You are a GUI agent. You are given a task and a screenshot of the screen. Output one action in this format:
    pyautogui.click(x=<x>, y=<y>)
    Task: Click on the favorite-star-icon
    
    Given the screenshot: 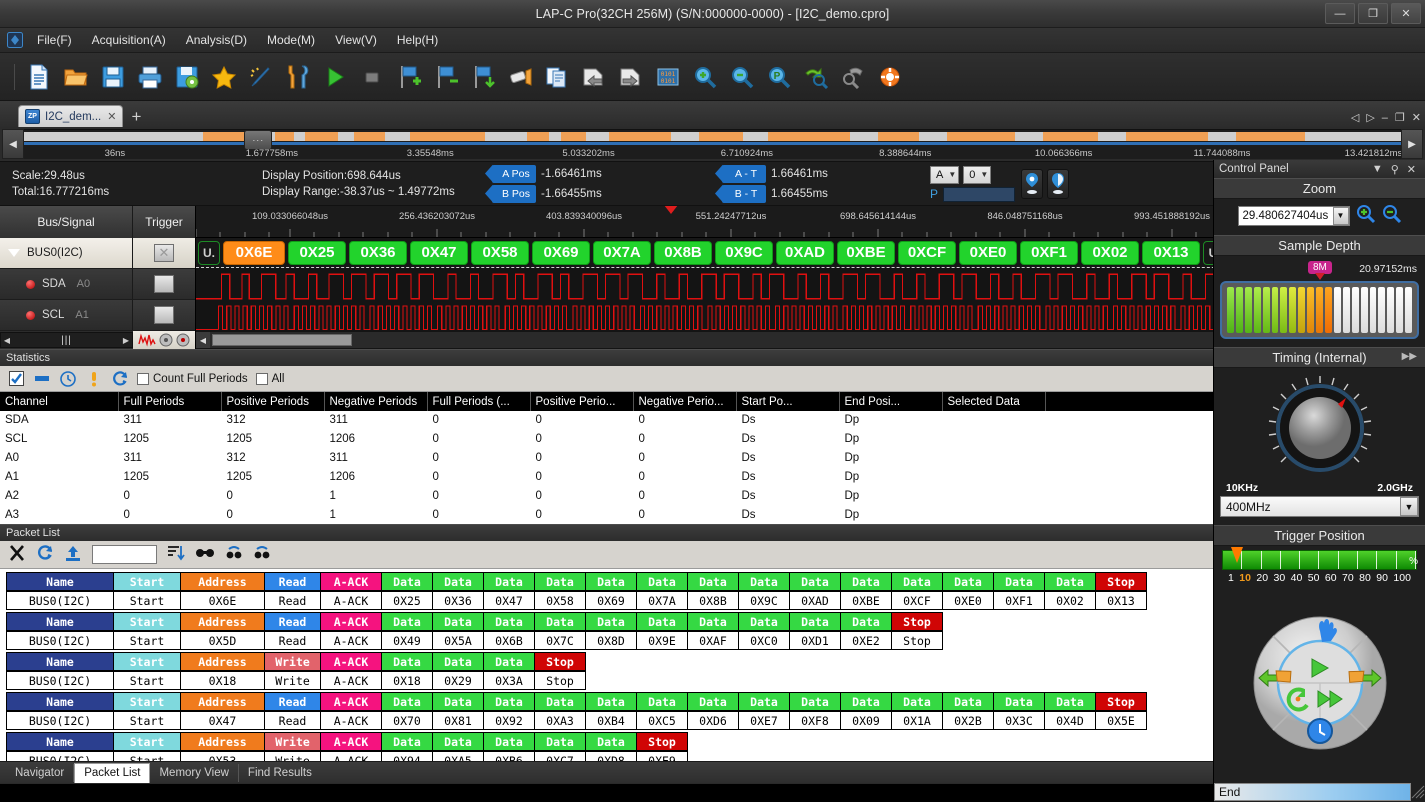 What is the action you would take?
    pyautogui.click(x=224, y=77)
    